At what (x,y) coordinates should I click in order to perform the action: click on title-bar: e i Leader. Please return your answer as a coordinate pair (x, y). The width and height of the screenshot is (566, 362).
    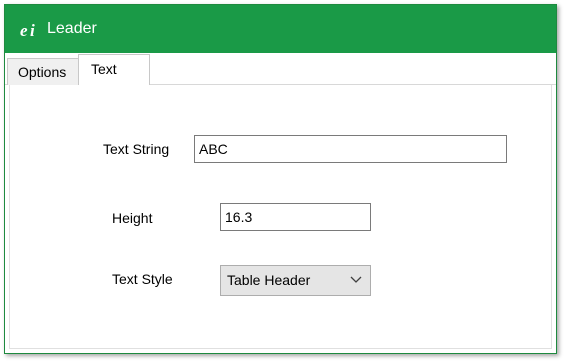
    Looking at the image, I should click on (280, 29).